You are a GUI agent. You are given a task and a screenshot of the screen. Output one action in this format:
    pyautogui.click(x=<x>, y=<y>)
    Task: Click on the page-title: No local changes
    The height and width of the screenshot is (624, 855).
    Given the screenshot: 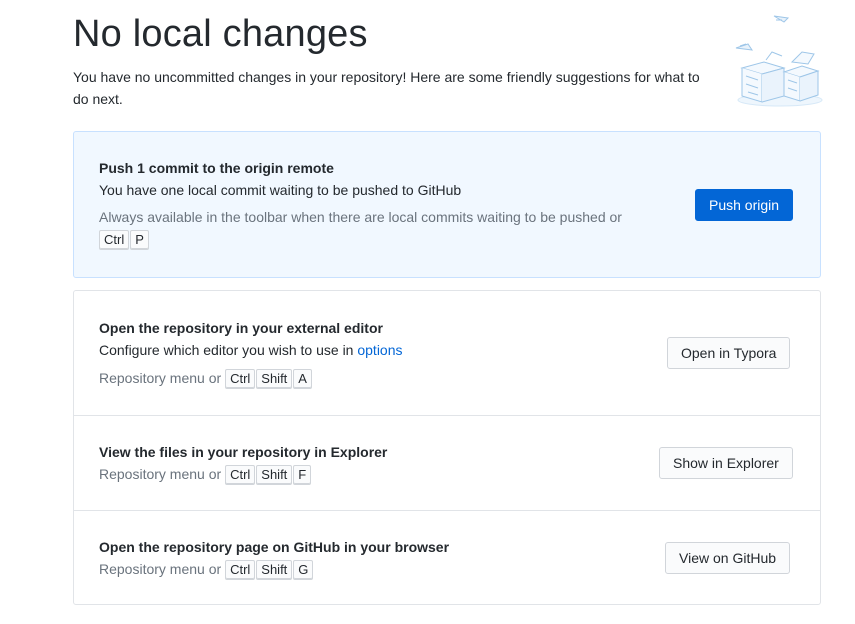 What is the action you would take?
    pyautogui.click(x=220, y=34)
    